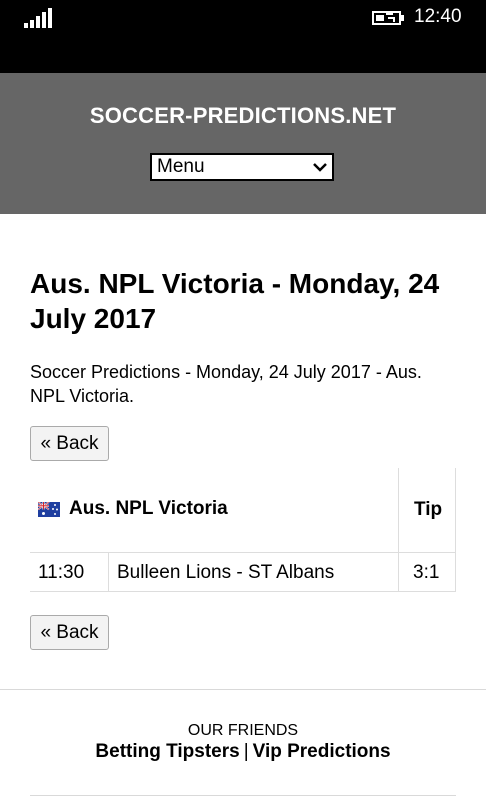  Describe the element at coordinates (148, 509) in the screenshot. I see `competition-name: Aus. NPL Victoria` at that location.